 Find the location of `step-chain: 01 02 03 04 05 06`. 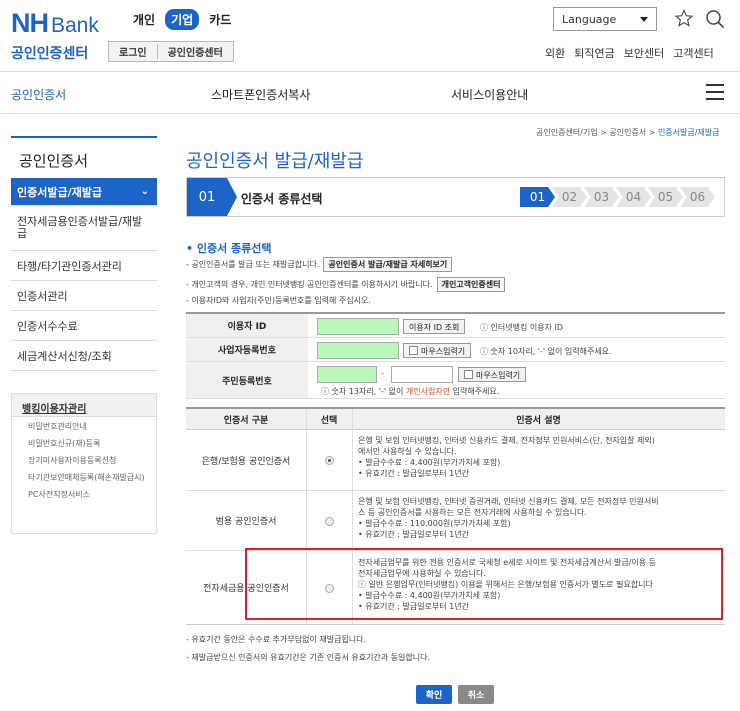

step-chain: 01 02 03 04 05 06 is located at coordinates (617, 197).